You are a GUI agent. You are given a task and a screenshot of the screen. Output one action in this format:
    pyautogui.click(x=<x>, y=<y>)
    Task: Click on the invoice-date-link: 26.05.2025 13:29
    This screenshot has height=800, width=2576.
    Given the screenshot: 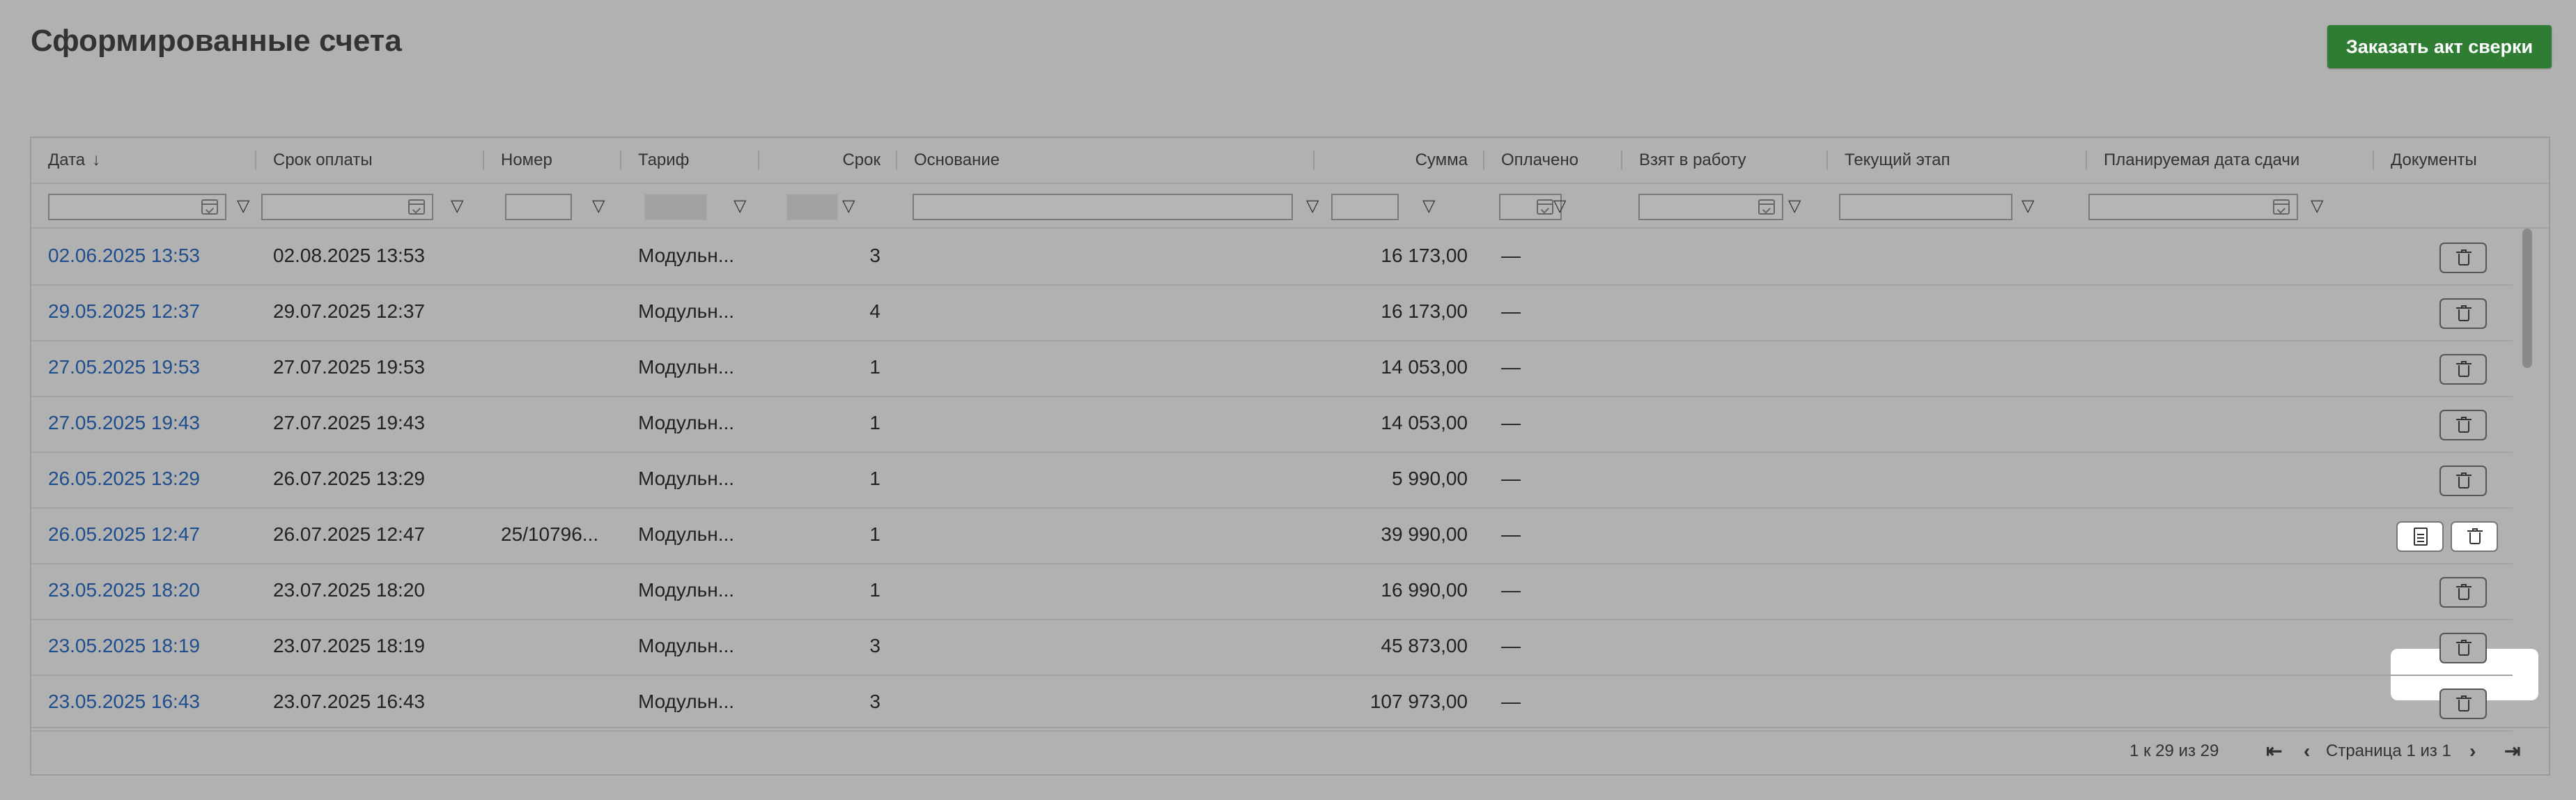 What is the action you would take?
    pyautogui.click(x=143, y=479)
    